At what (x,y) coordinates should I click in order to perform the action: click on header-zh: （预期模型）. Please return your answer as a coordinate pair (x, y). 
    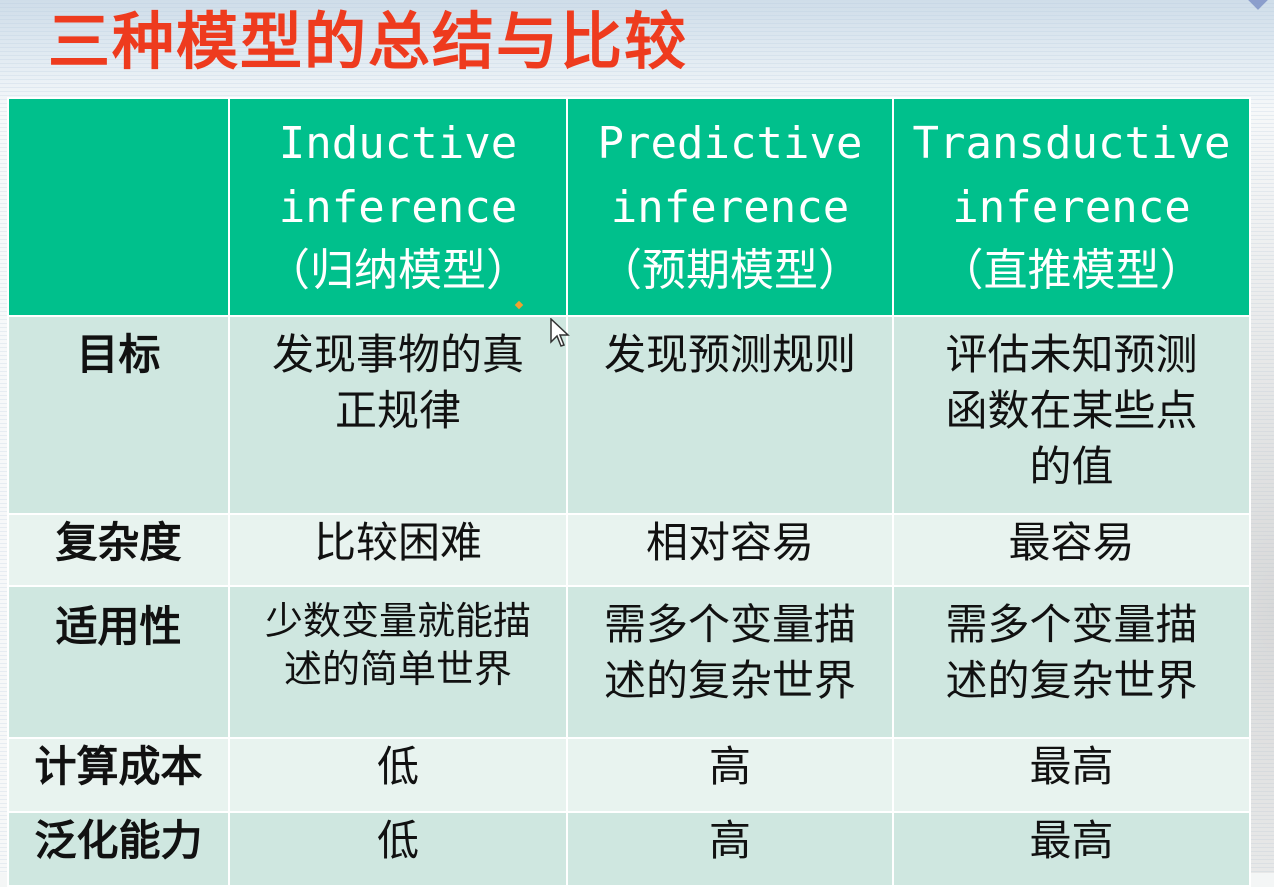
    Looking at the image, I should click on (730, 270).